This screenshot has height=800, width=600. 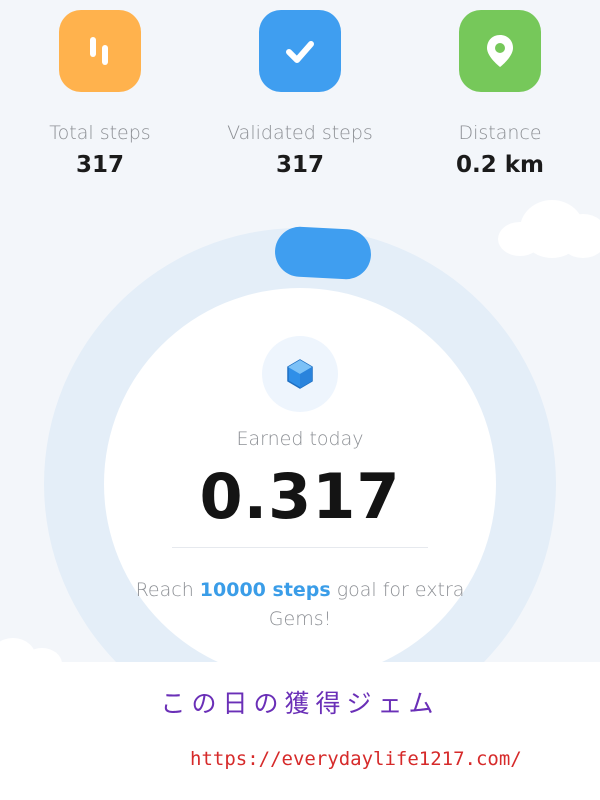 What do you see at coordinates (500, 94) in the screenshot?
I see `stat-distance: Distance 0.2 km` at bounding box center [500, 94].